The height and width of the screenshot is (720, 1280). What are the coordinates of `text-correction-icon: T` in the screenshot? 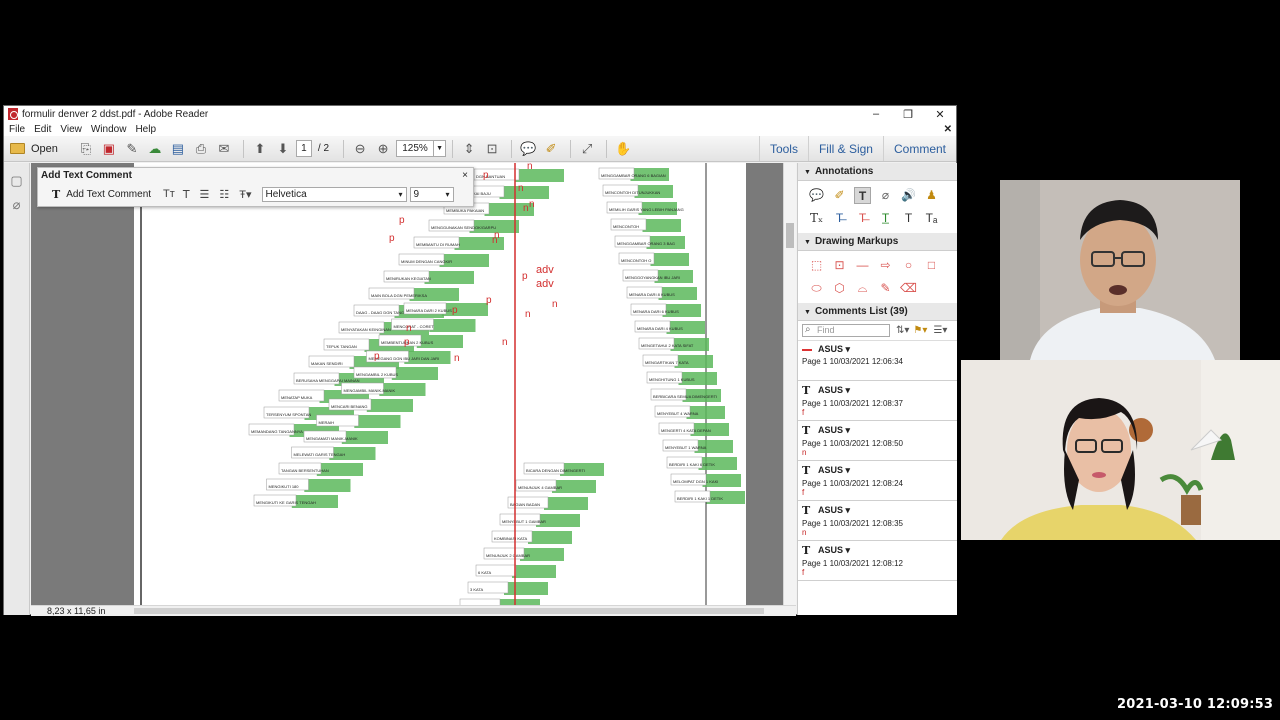 It's located at (908, 218).